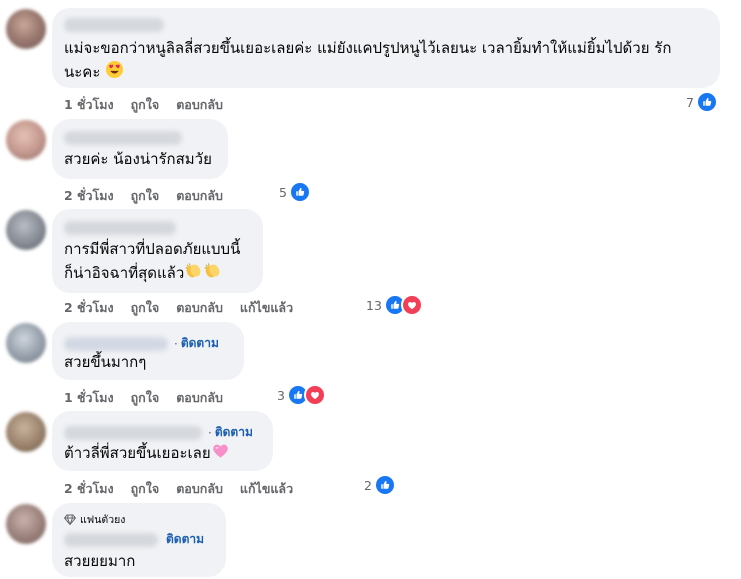 The image size is (741, 579). Describe the element at coordinates (283, 192) in the screenshot. I see `reaction-count: 5` at that location.